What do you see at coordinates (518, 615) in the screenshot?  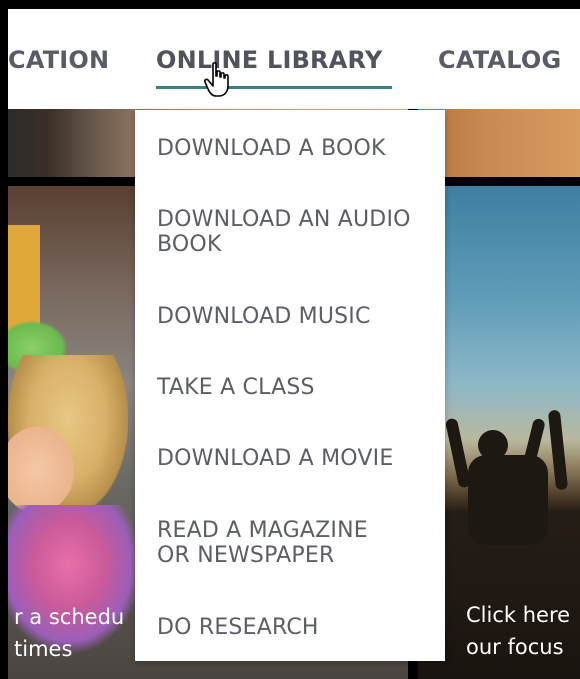 I see `sunset-caption-line-1: Click here` at bounding box center [518, 615].